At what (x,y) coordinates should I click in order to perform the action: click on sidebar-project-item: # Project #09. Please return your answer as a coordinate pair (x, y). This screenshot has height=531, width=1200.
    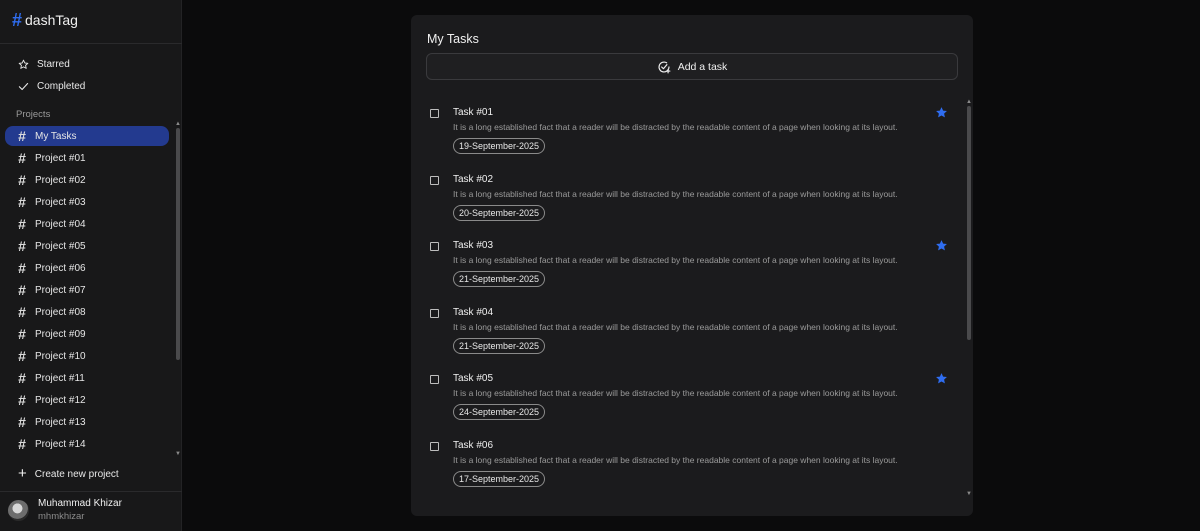
    Looking at the image, I should click on (87, 334).